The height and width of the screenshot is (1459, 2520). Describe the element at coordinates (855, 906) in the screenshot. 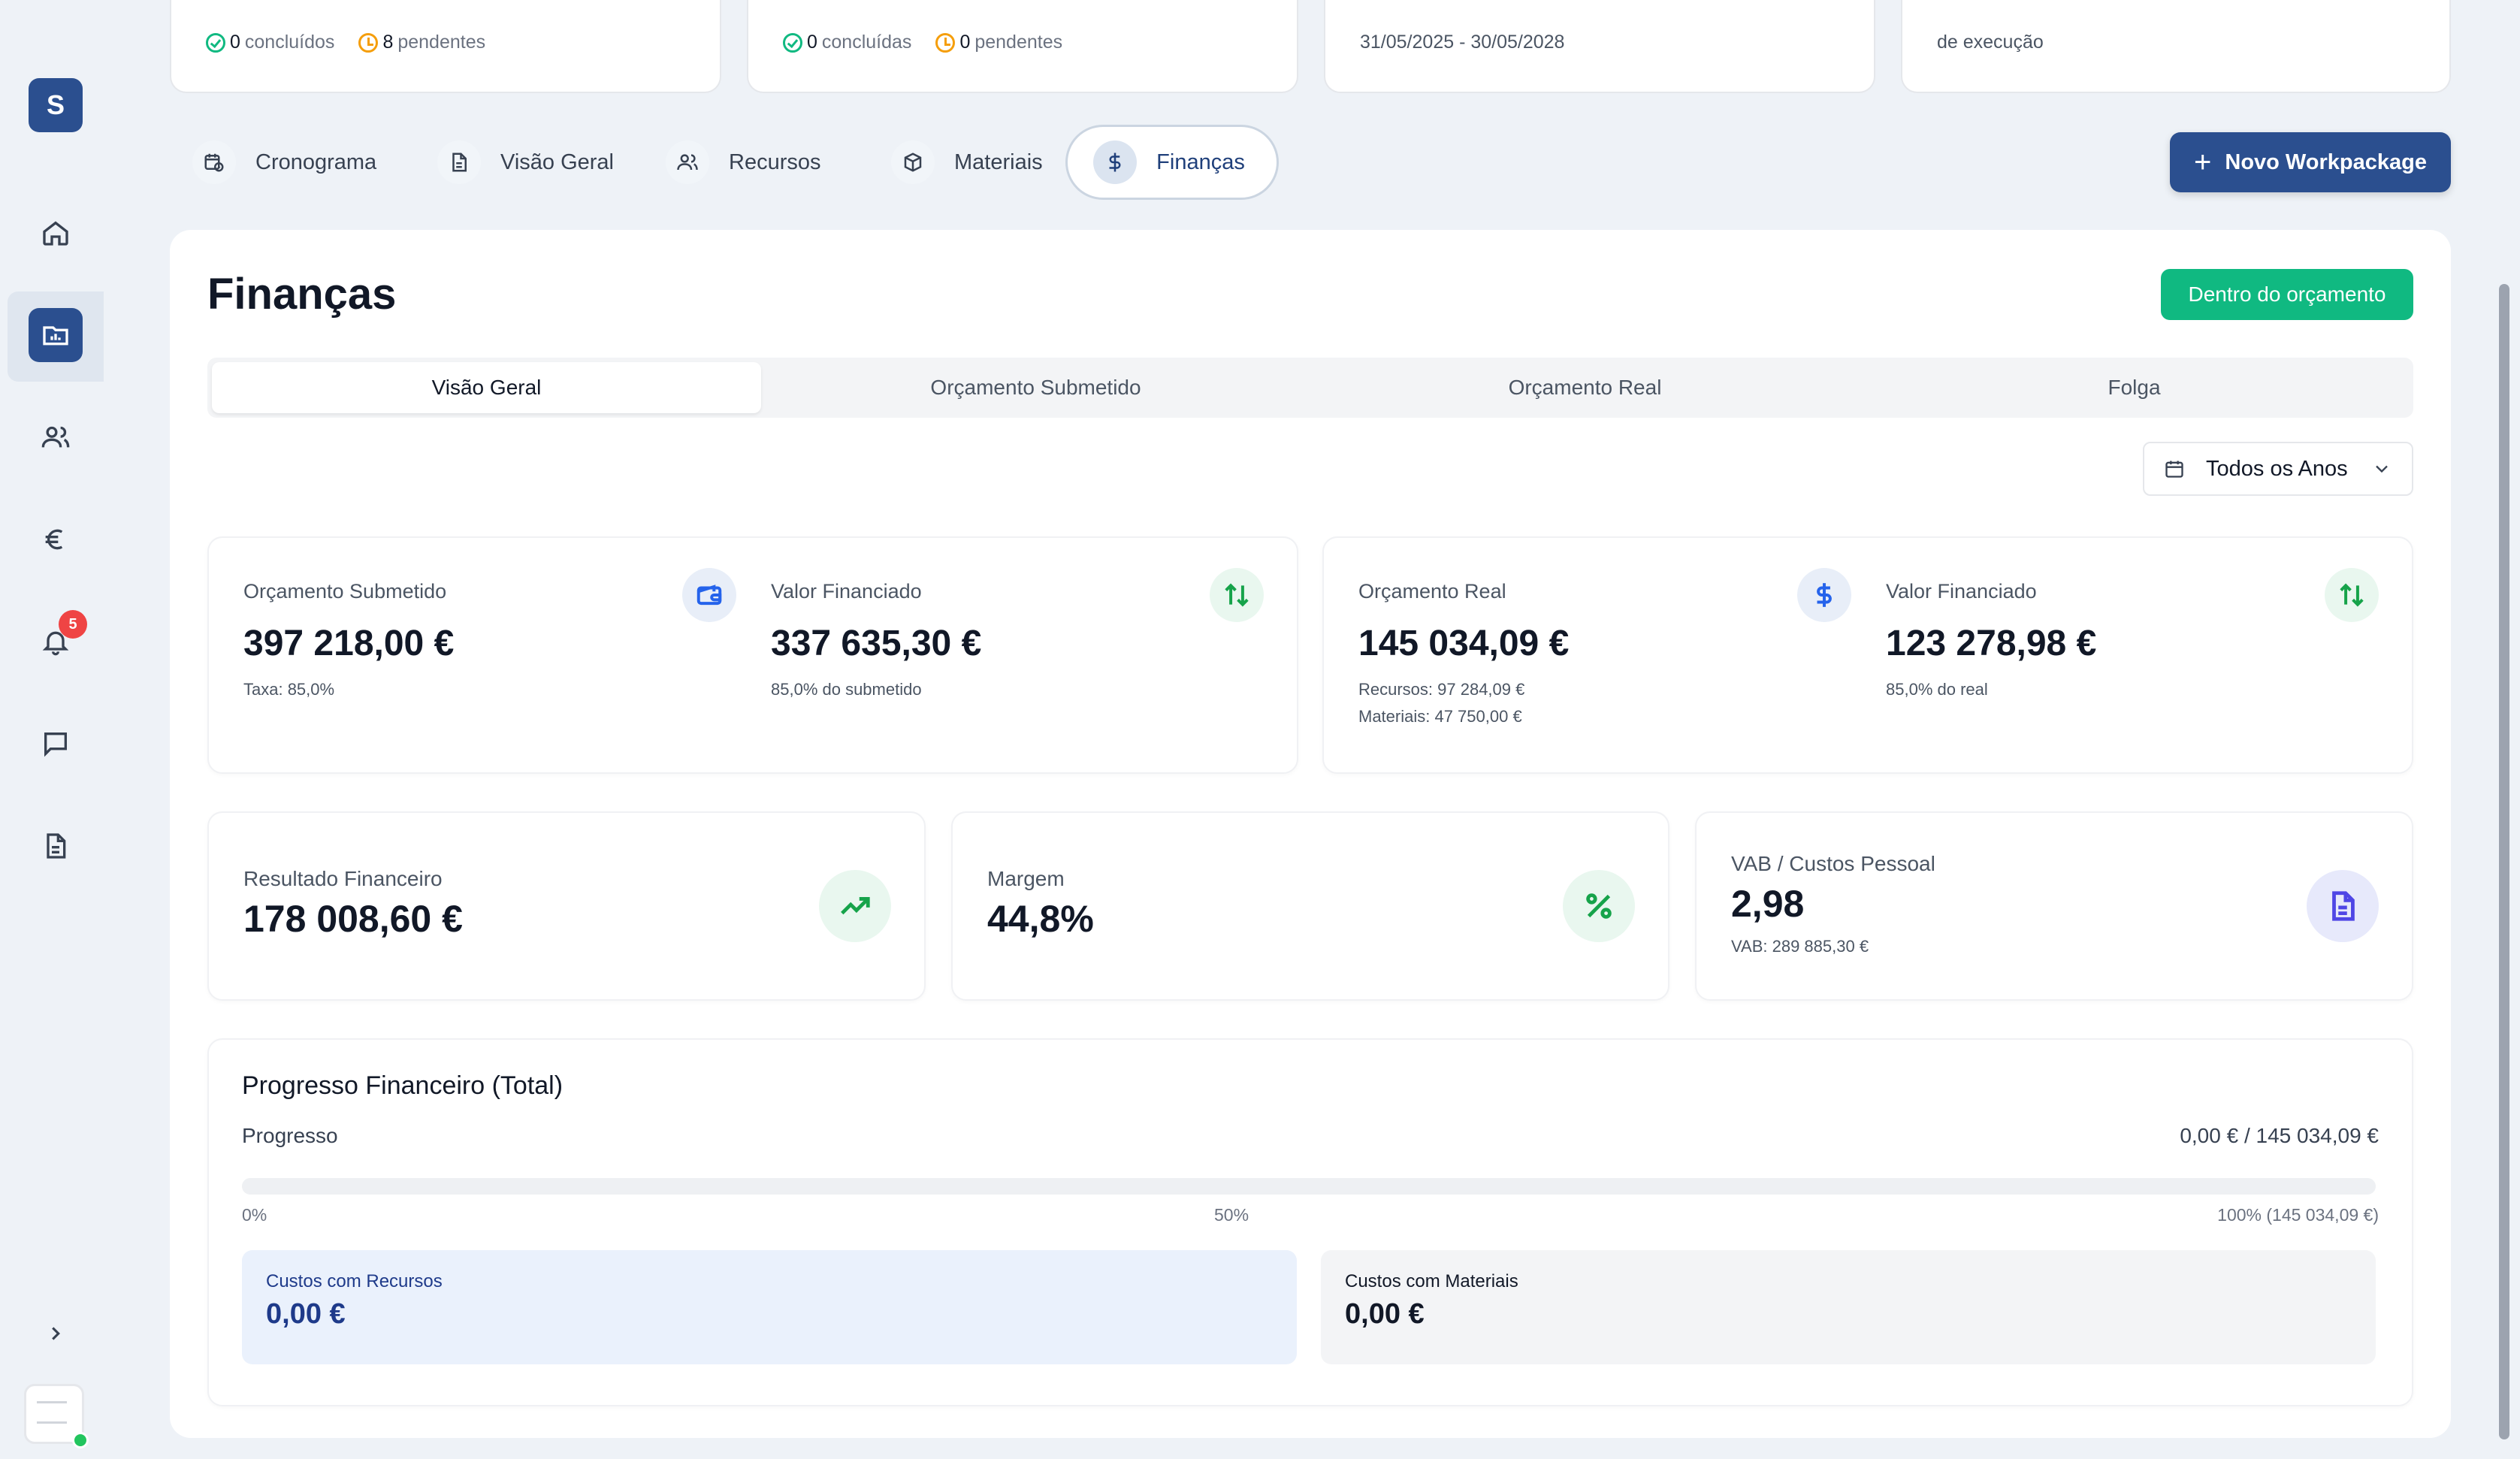

I see `trending-up-icon` at that location.